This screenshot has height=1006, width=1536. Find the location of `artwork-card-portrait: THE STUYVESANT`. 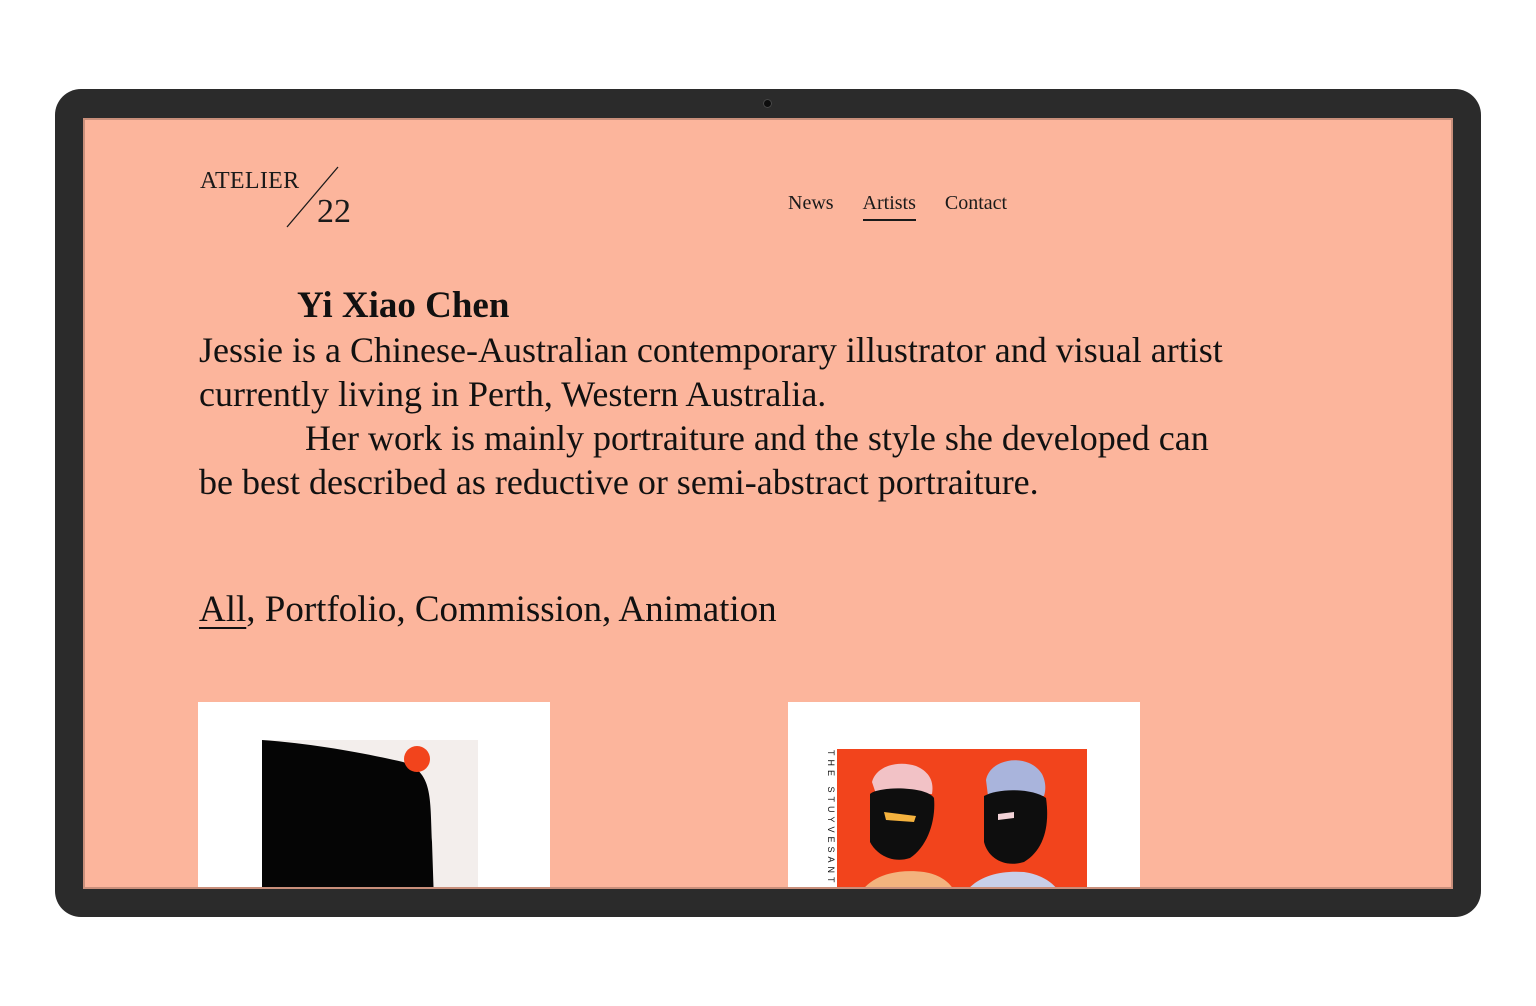

artwork-card-portrait: THE STUYVESANT is located at coordinates (964, 794).